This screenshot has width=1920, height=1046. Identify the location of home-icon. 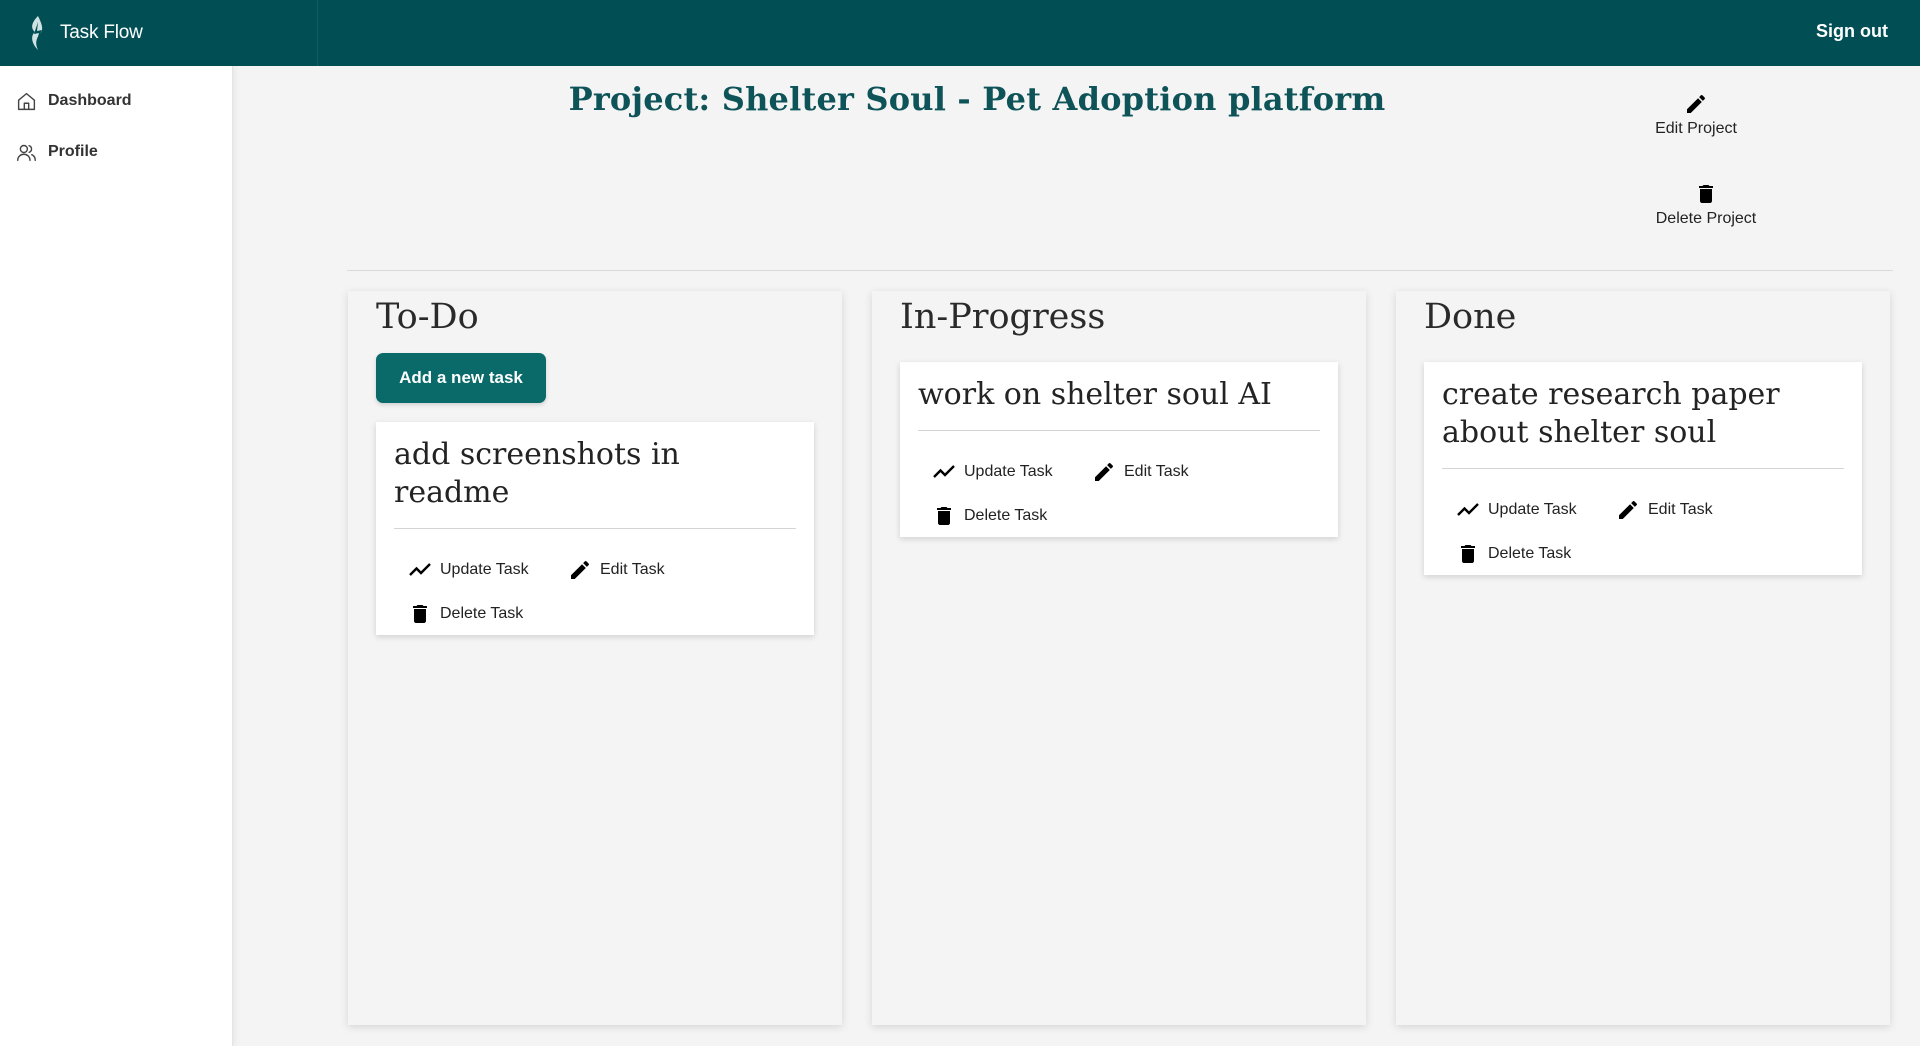
(26, 101).